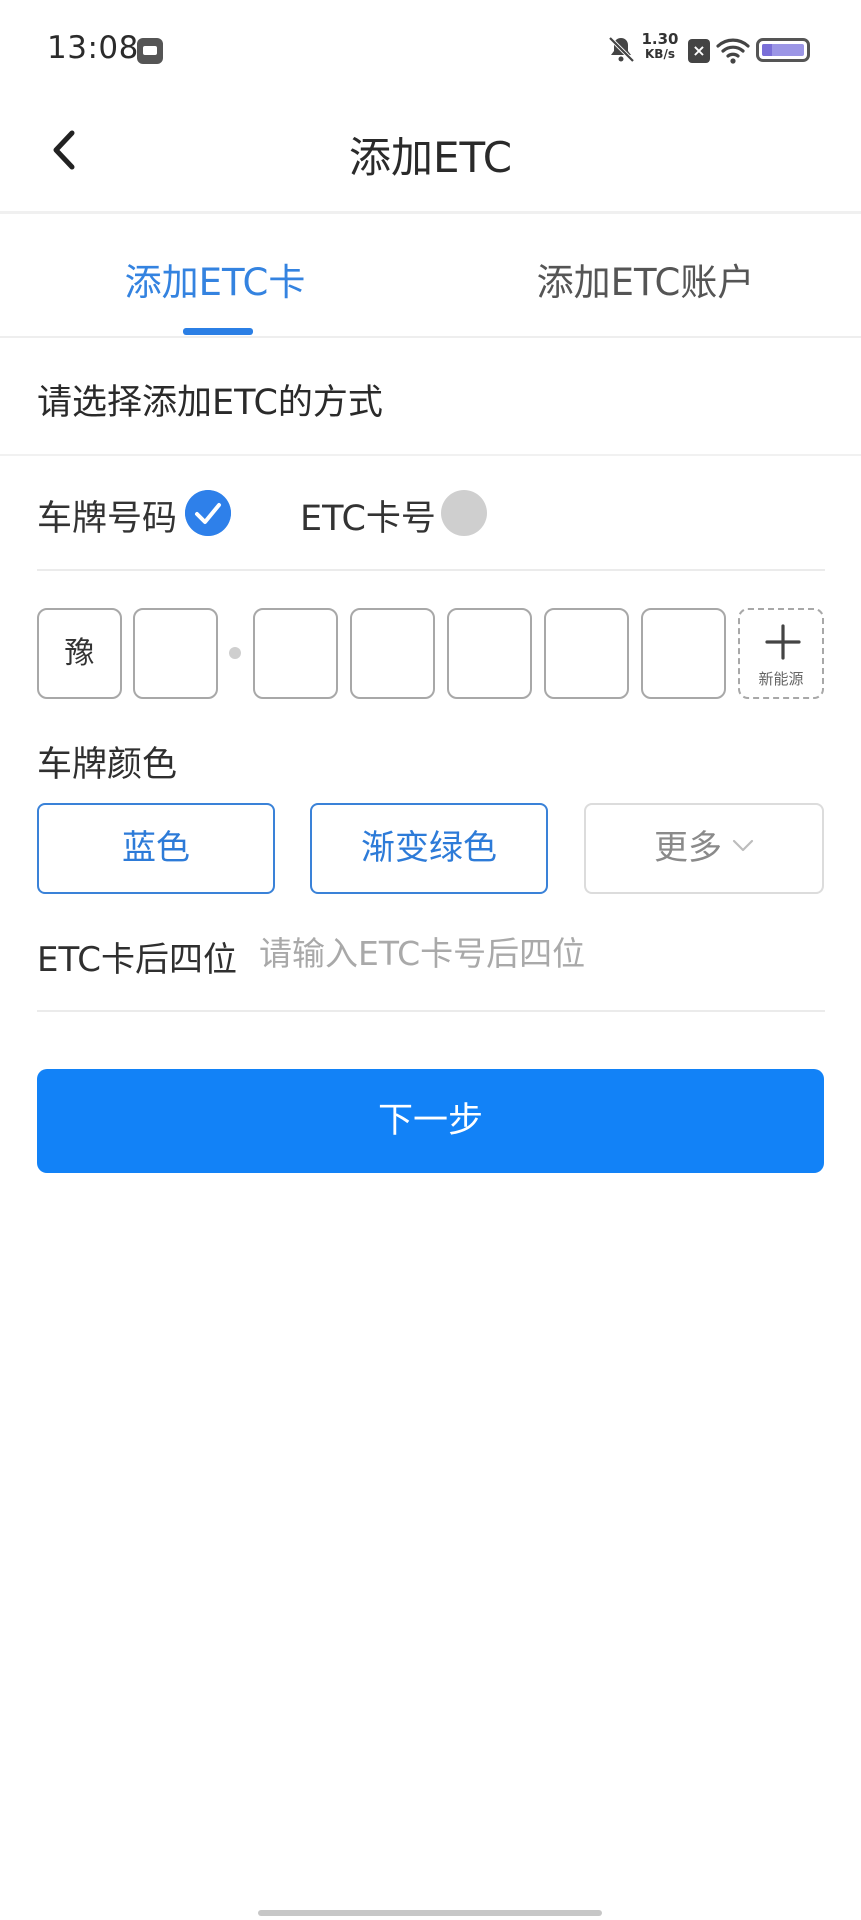 Image resolution: width=861 pixels, height=1920 pixels. I want to click on method-options: 车牌号码 ETC卡号, so click(431, 513).